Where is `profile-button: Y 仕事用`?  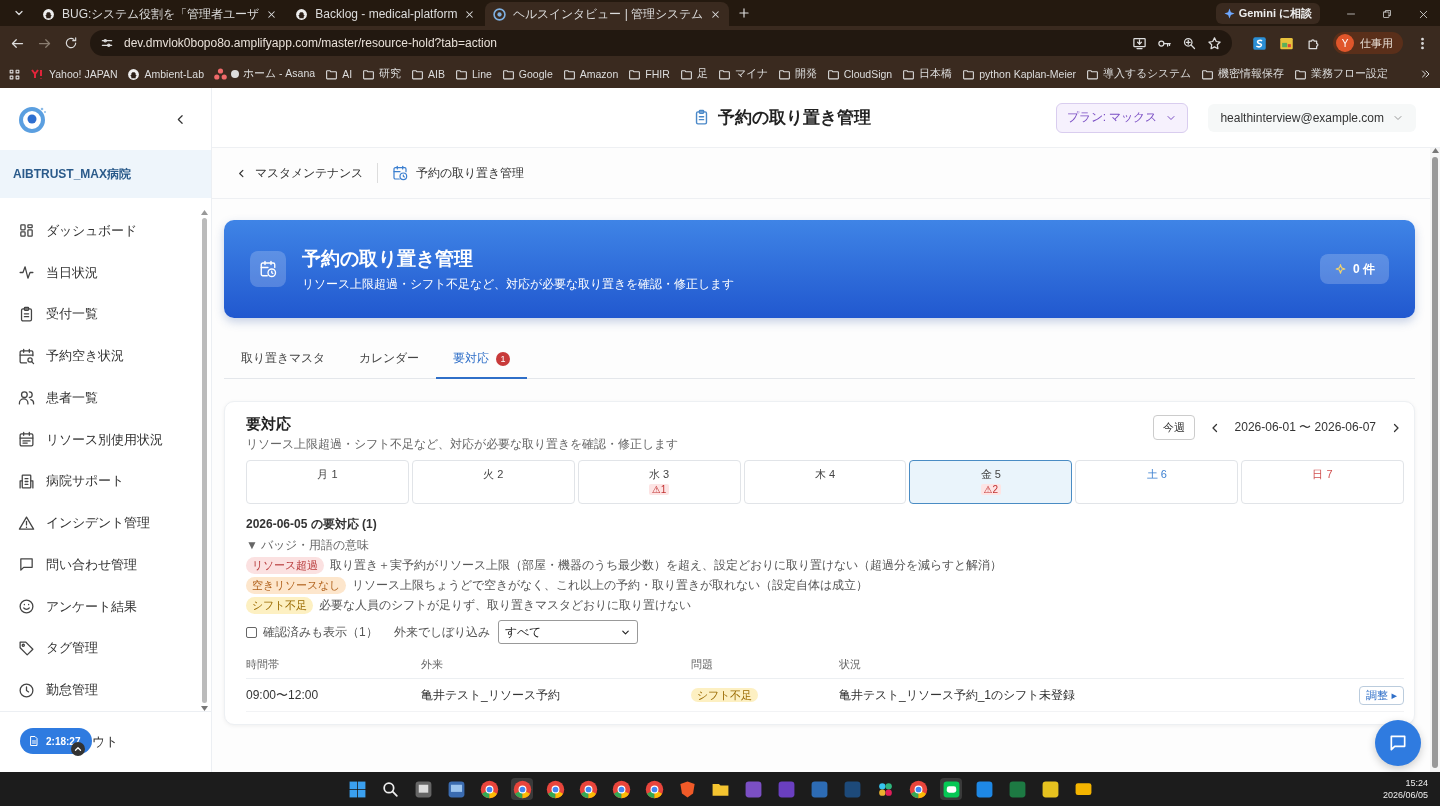 profile-button: Y 仕事用 is located at coordinates (1368, 43).